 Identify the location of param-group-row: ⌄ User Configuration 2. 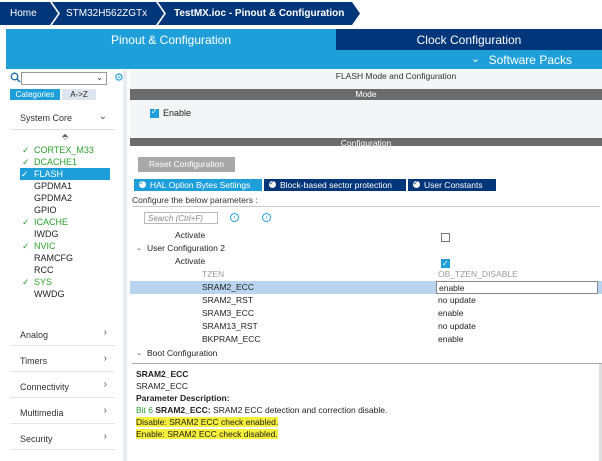
(366, 248).